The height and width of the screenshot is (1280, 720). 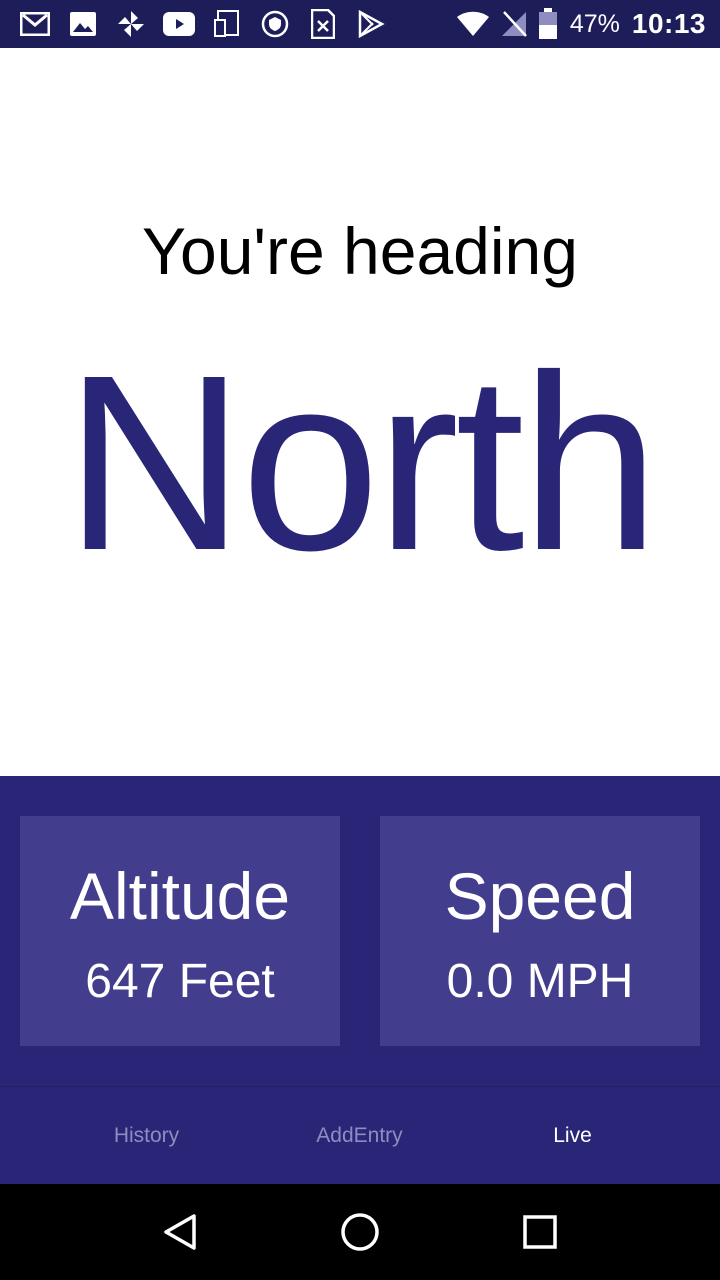 I want to click on recents-button, so click(x=540, y=1232).